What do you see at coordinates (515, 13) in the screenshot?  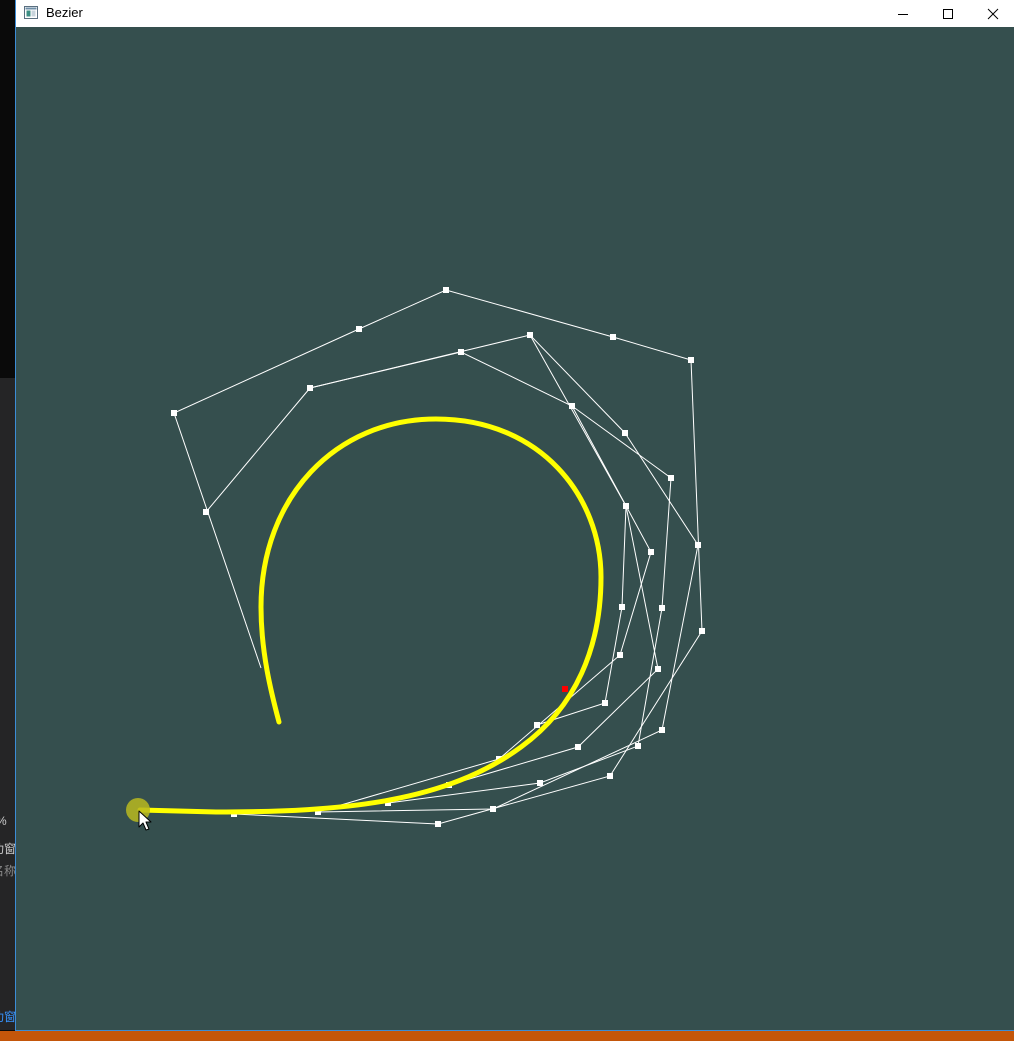 I see `title-bar: Bezier` at bounding box center [515, 13].